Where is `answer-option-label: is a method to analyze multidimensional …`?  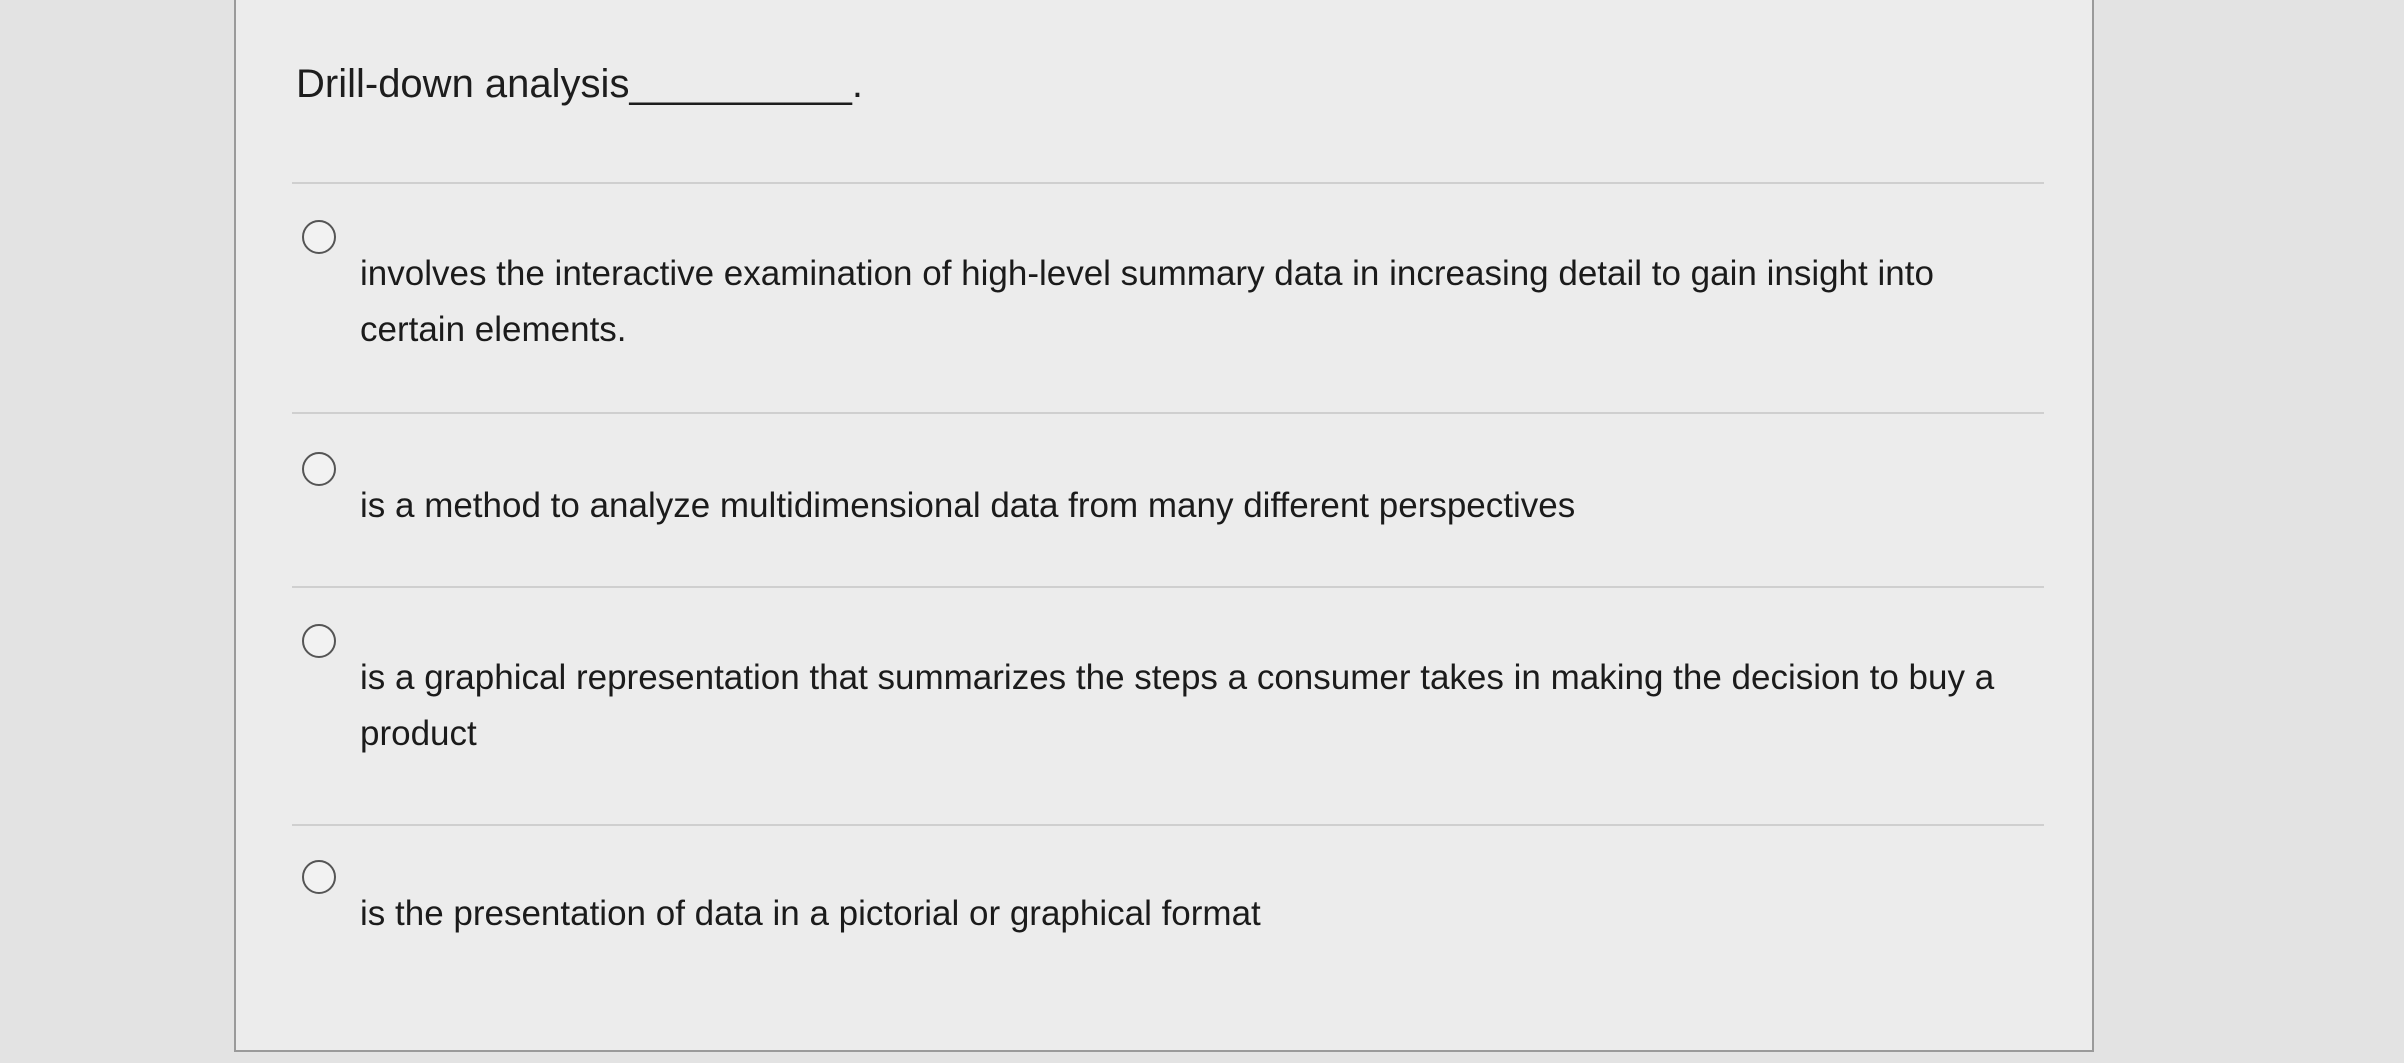 answer-option-label: is a method to analyze multidimensional … is located at coordinates (968, 505).